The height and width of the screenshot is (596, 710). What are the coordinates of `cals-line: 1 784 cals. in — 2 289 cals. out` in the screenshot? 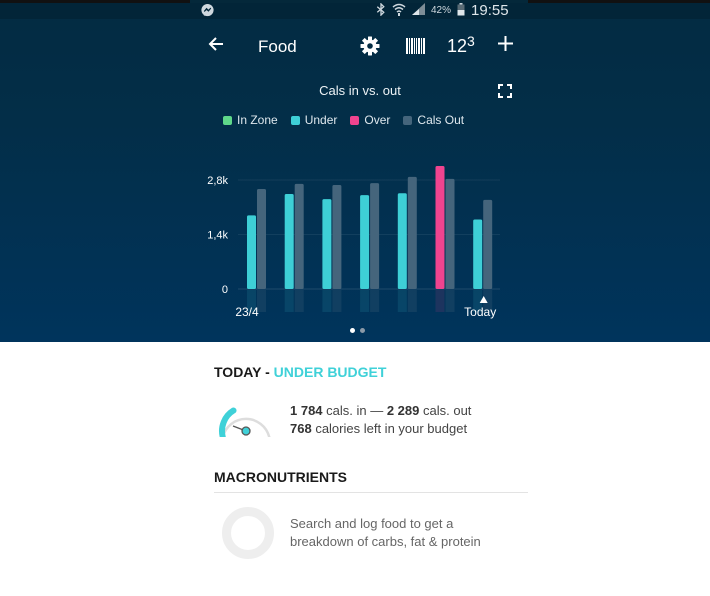 It's located at (380, 411).